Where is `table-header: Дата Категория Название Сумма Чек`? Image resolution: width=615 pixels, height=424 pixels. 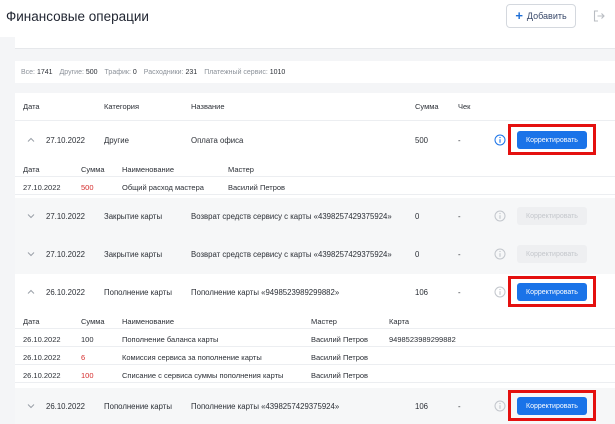 table-header: Дата Категория Название Сумма Чек is located at coordinates (315, 107).